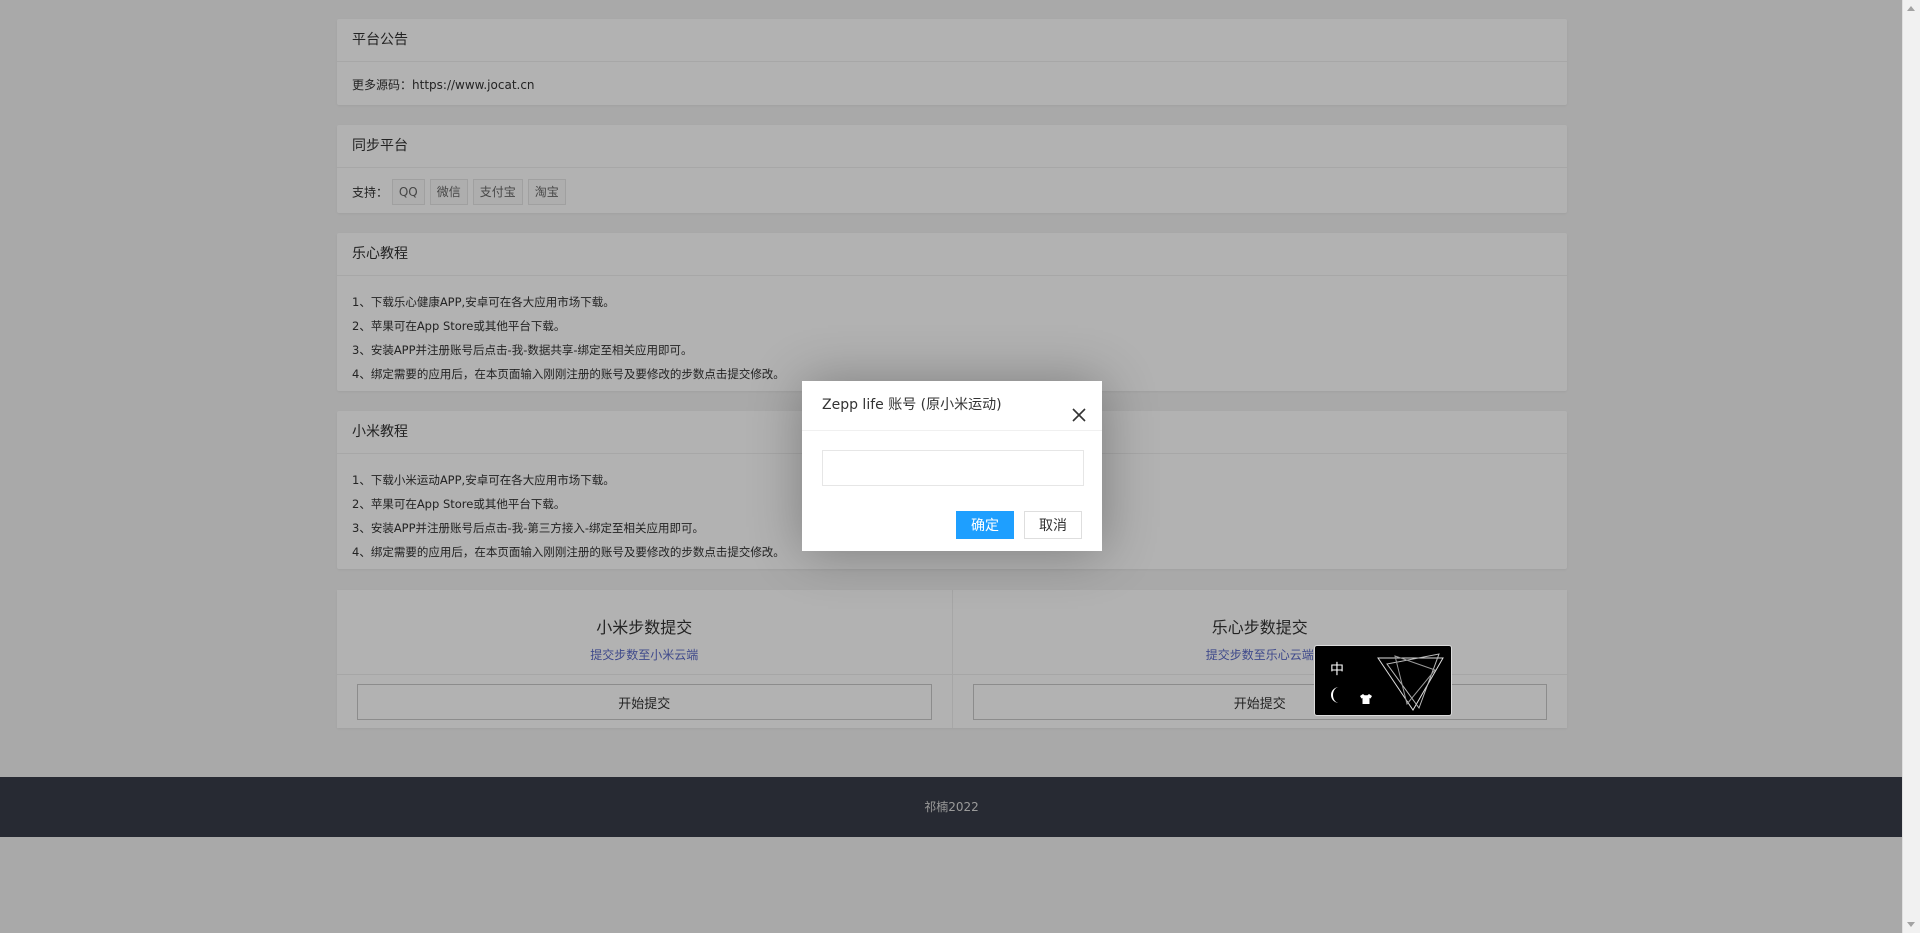 This screenshot has height=933, width=1920. I want to click on cancel-button: 取消, so click(1053, 525).